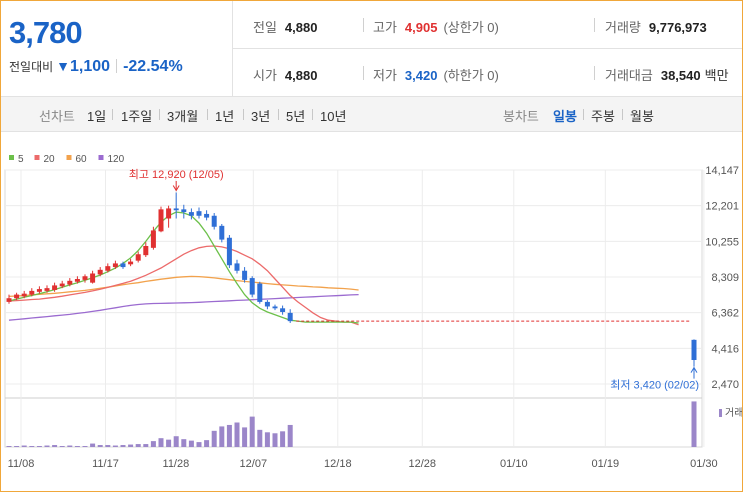 The width and height of the screenshot is (743, 492). I want to click on lower-limit-count: (하한가 0), so click(471, 75).